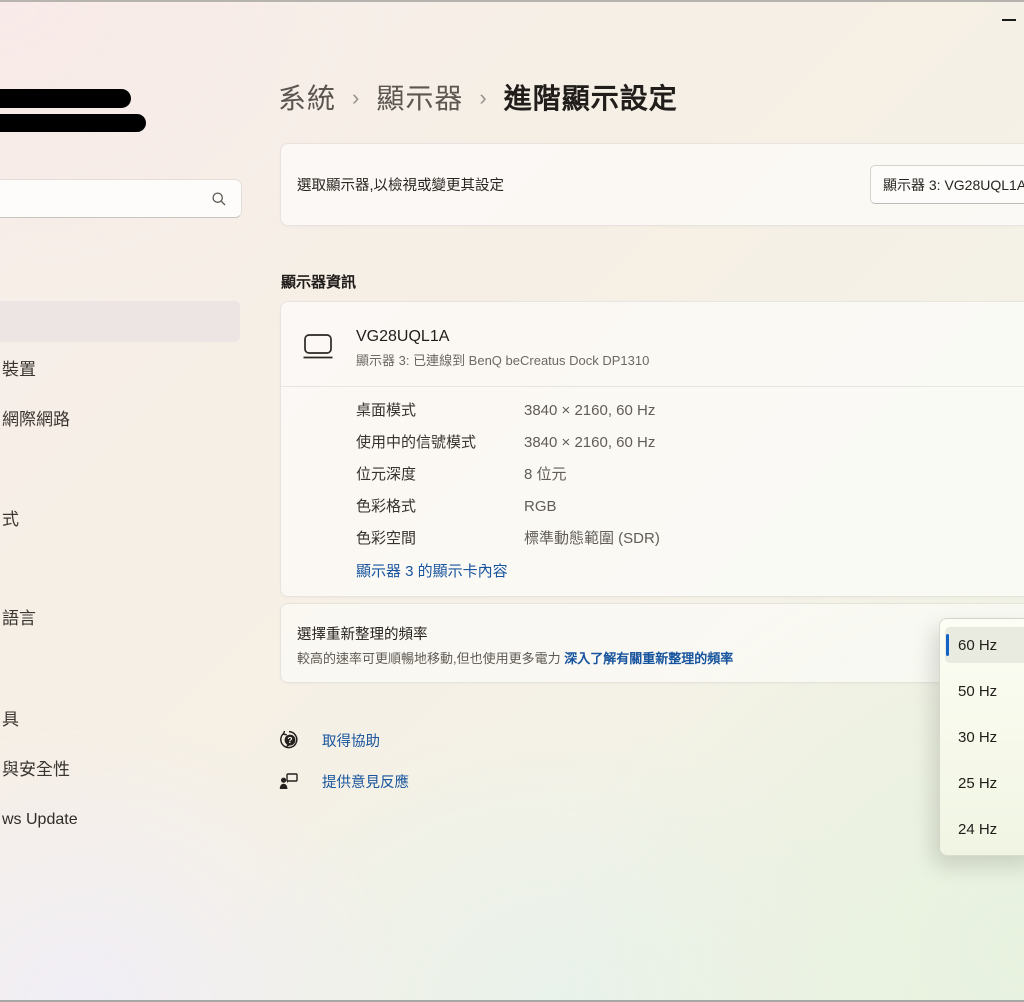 The image size is (1024, 1002). What do you see at coordinates (401, 186) in the screenshot?
I see `select-display-label: 選取顯示器,以檢視或變更其設定` at bounding box center [401, 186].